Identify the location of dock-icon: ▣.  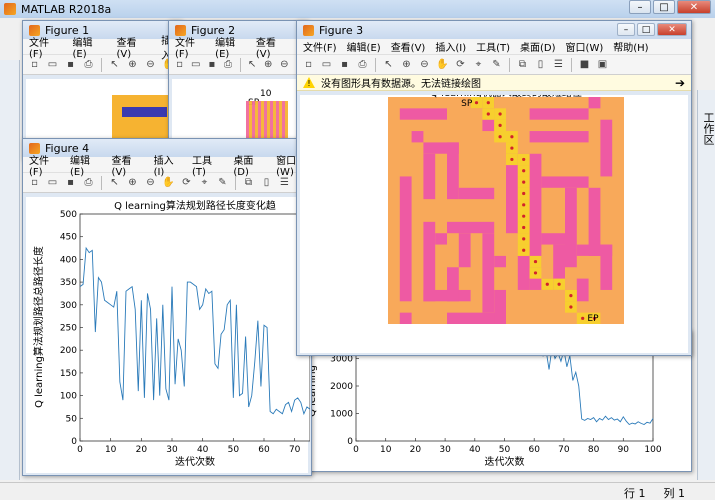
(602, 65).